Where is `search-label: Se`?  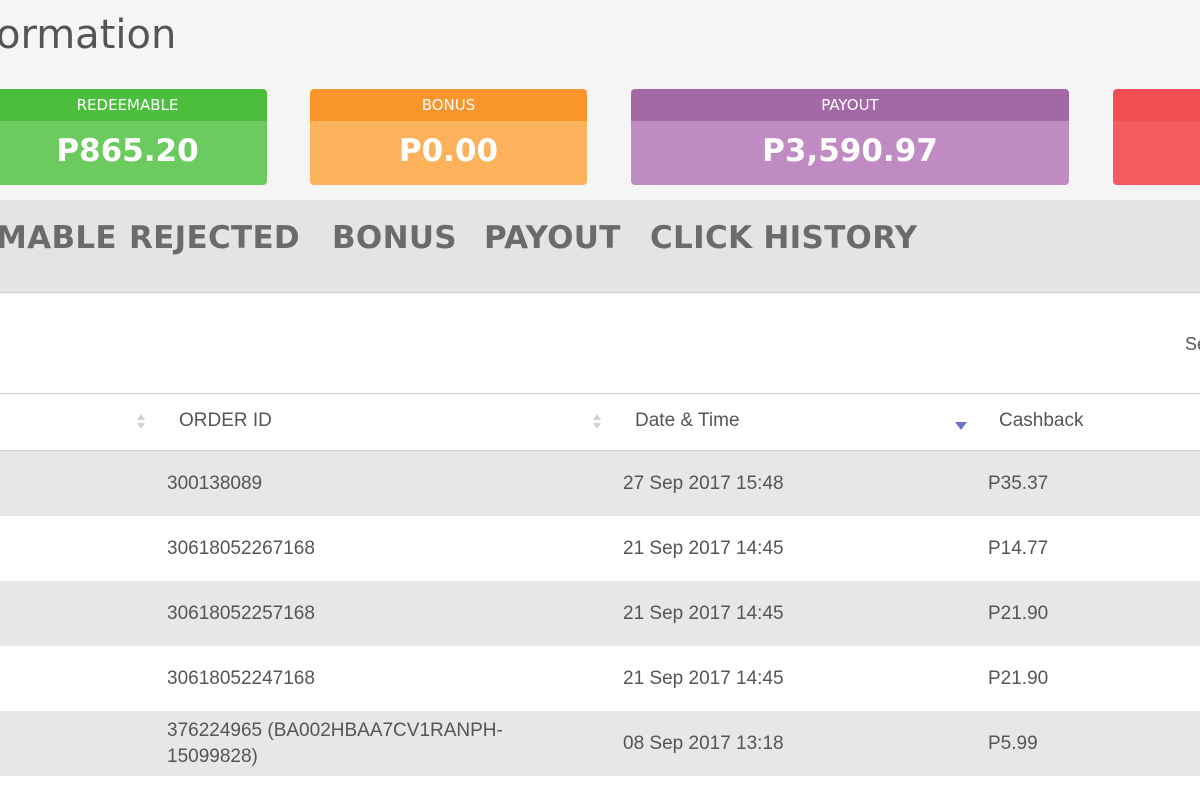
search-label: Se is located at coordinates (1192, 344).